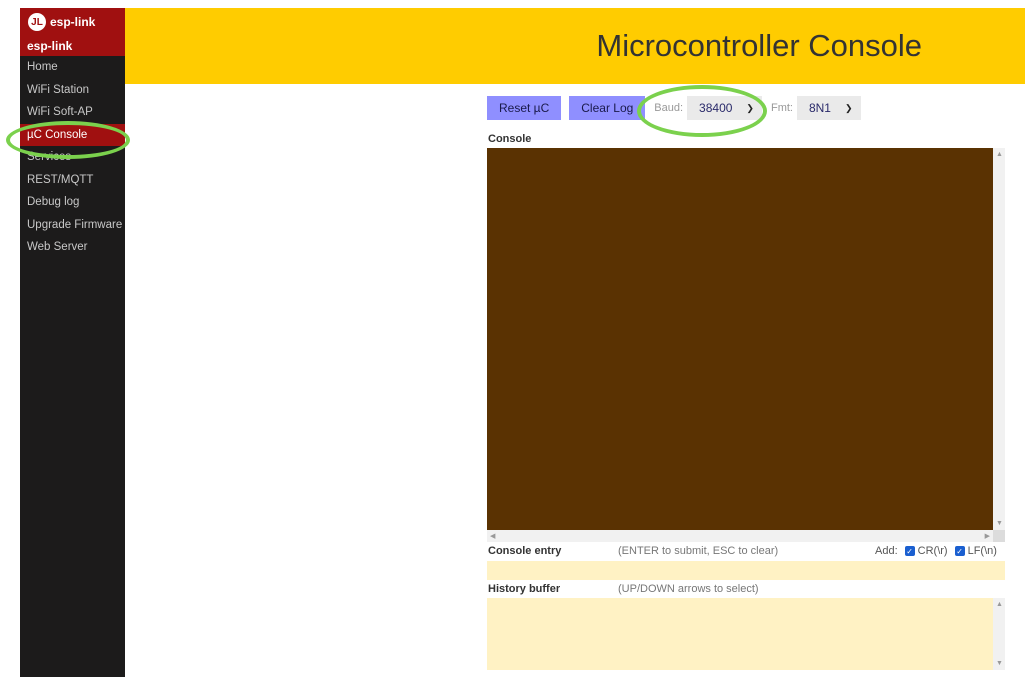 The image size is (1025, 677). What do you see at coordinates (525, 551) in the screenshot?
I see `console-entry-label: Console entry` at bounding box center [525, 551].